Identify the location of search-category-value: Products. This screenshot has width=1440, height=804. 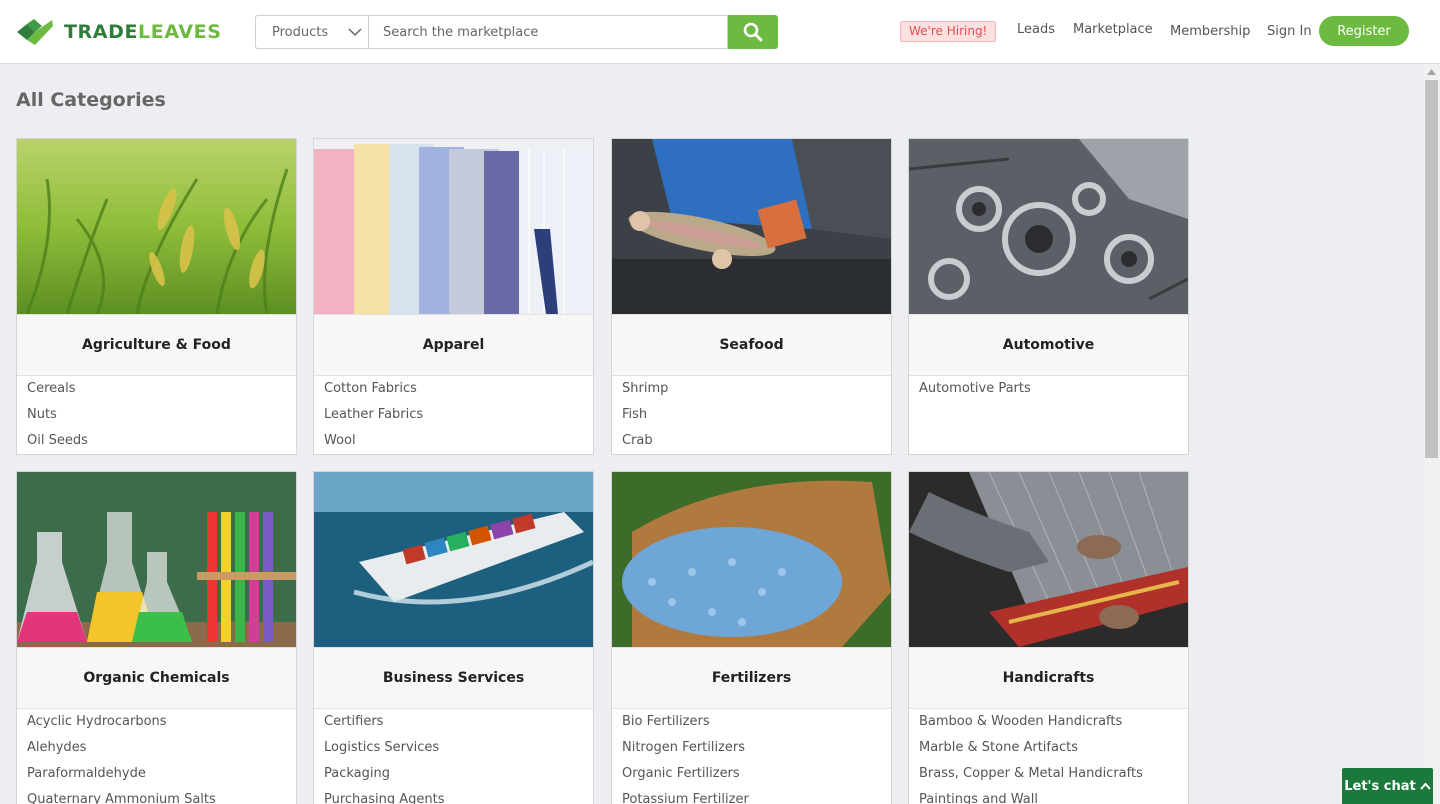
(300, 32).